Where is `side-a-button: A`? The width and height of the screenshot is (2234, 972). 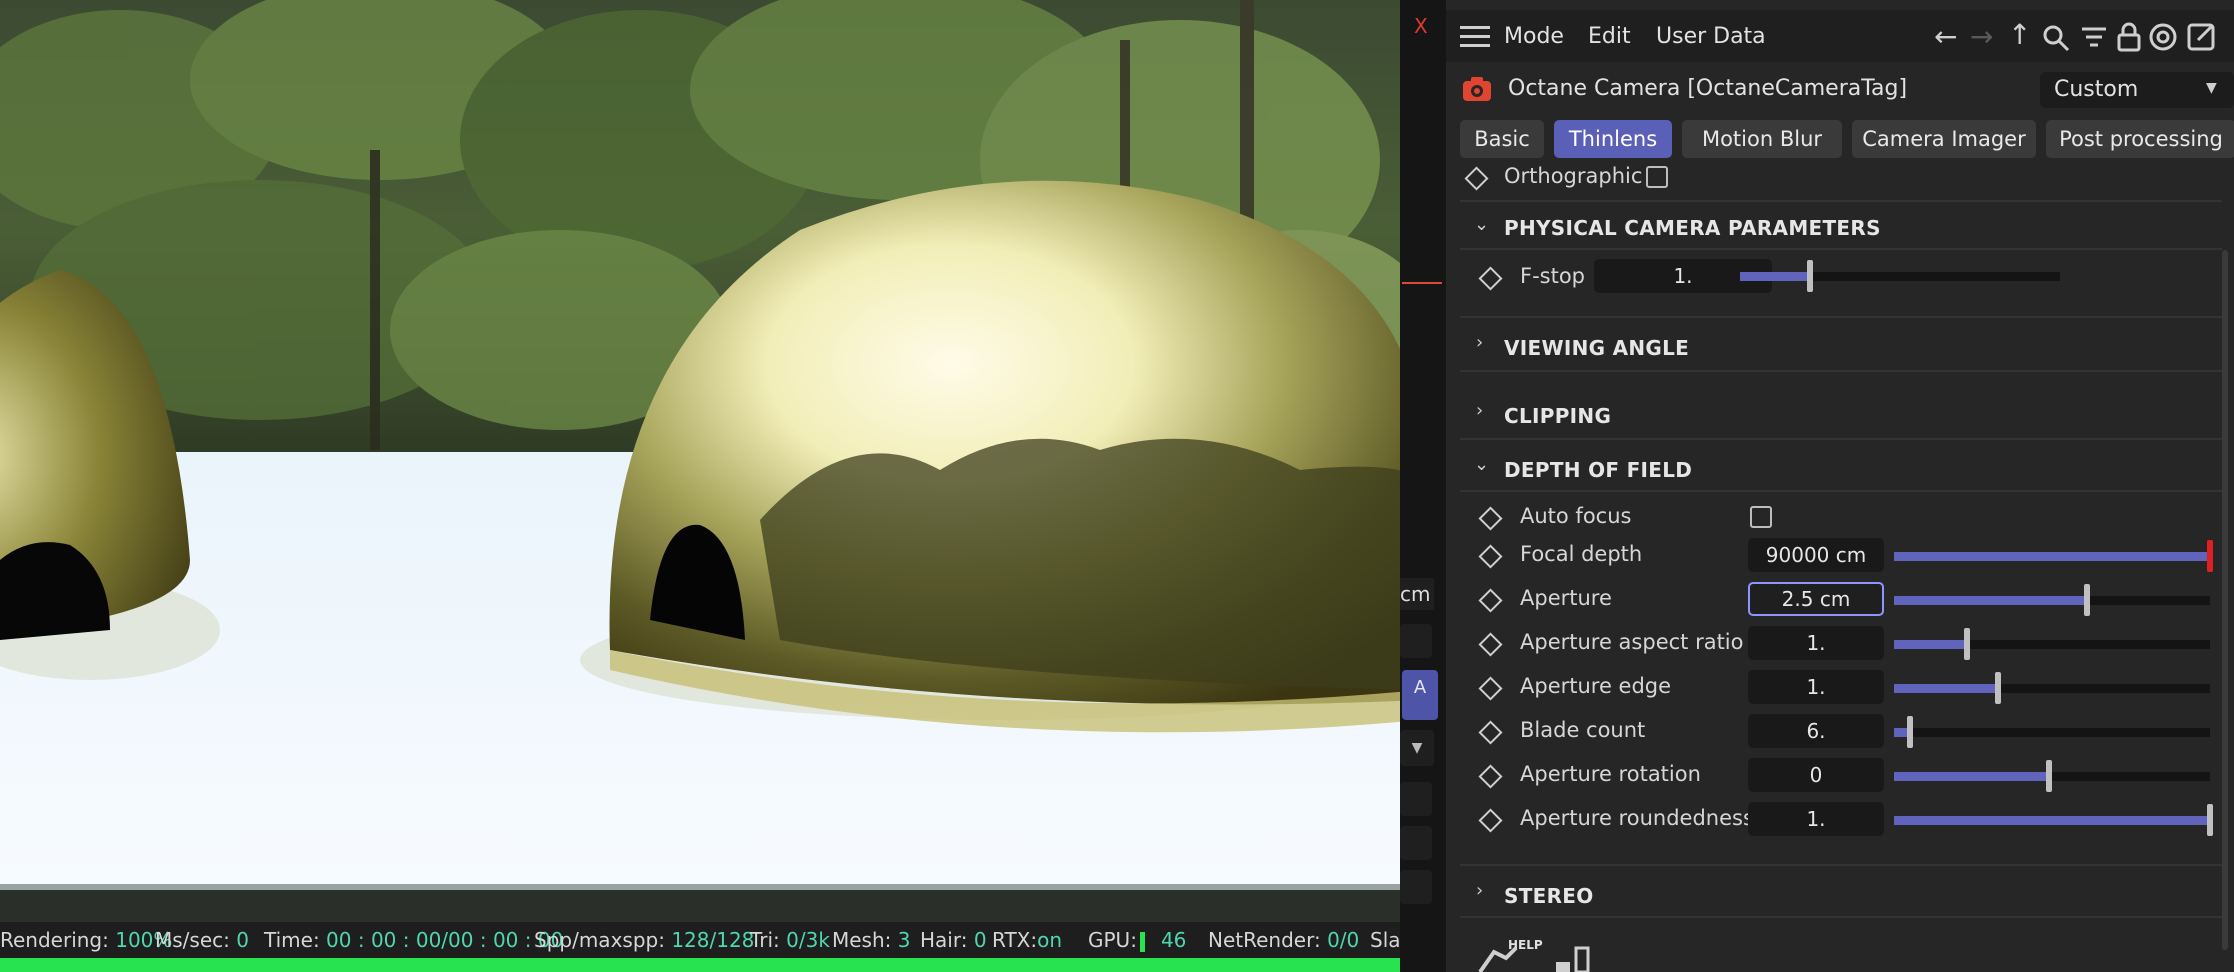
side-a-button: A is located at coordinates (1420, 695).